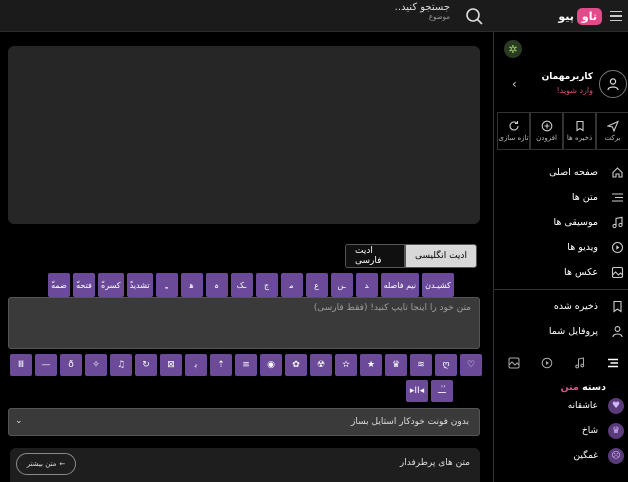 This screenshot has width=628, height=482. I want to click on symbol-button: ◉, so click(271, 365).